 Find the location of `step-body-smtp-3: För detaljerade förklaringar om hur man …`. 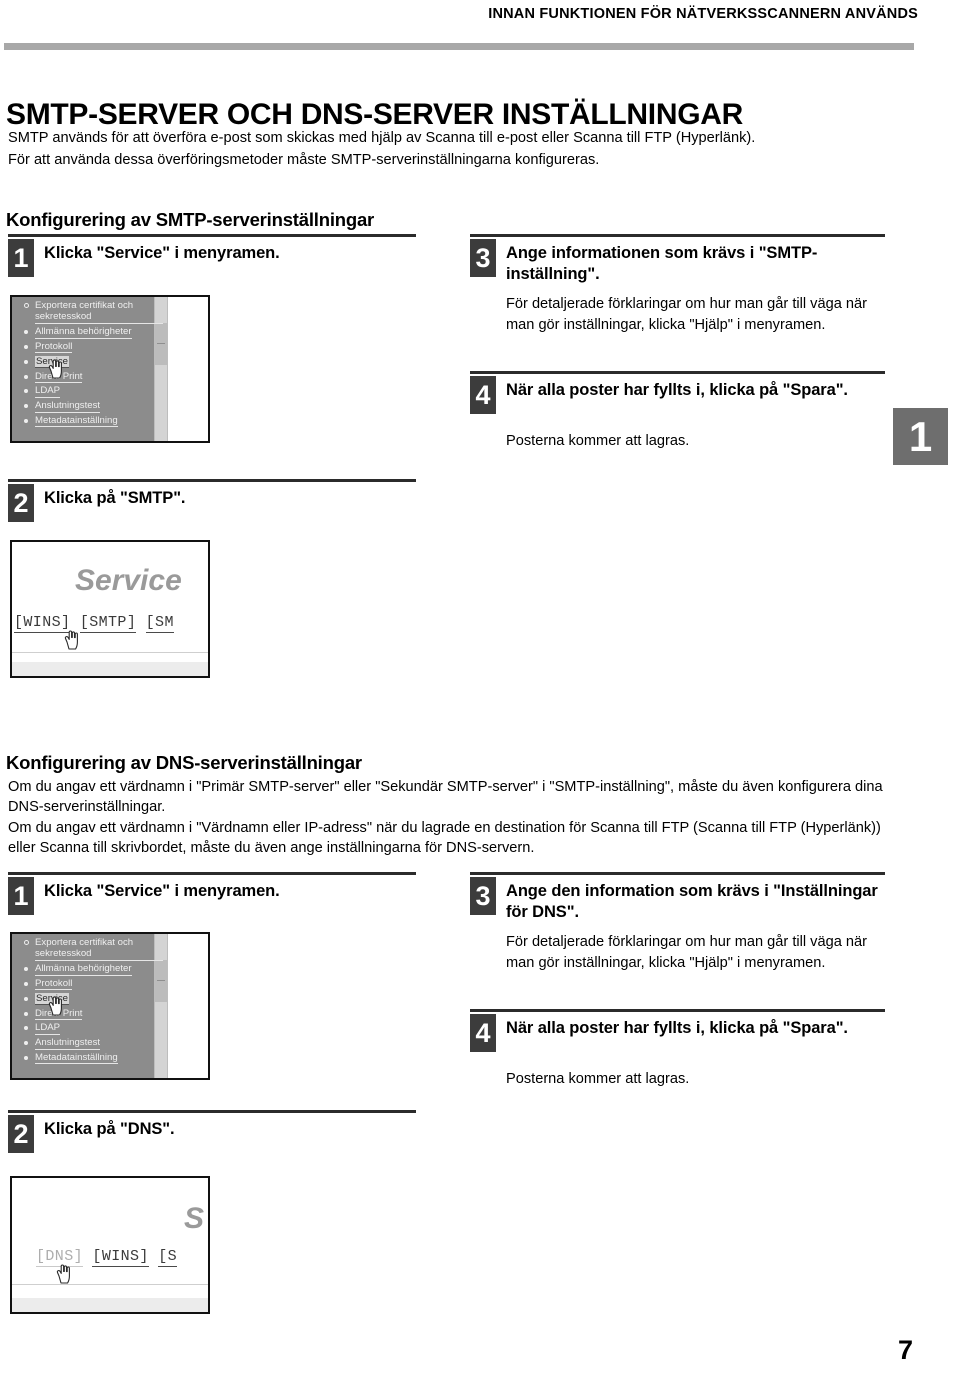

step-body-smtp-3: För detaljerade förklaringar om hur man … is located at coordinates (686, 314).